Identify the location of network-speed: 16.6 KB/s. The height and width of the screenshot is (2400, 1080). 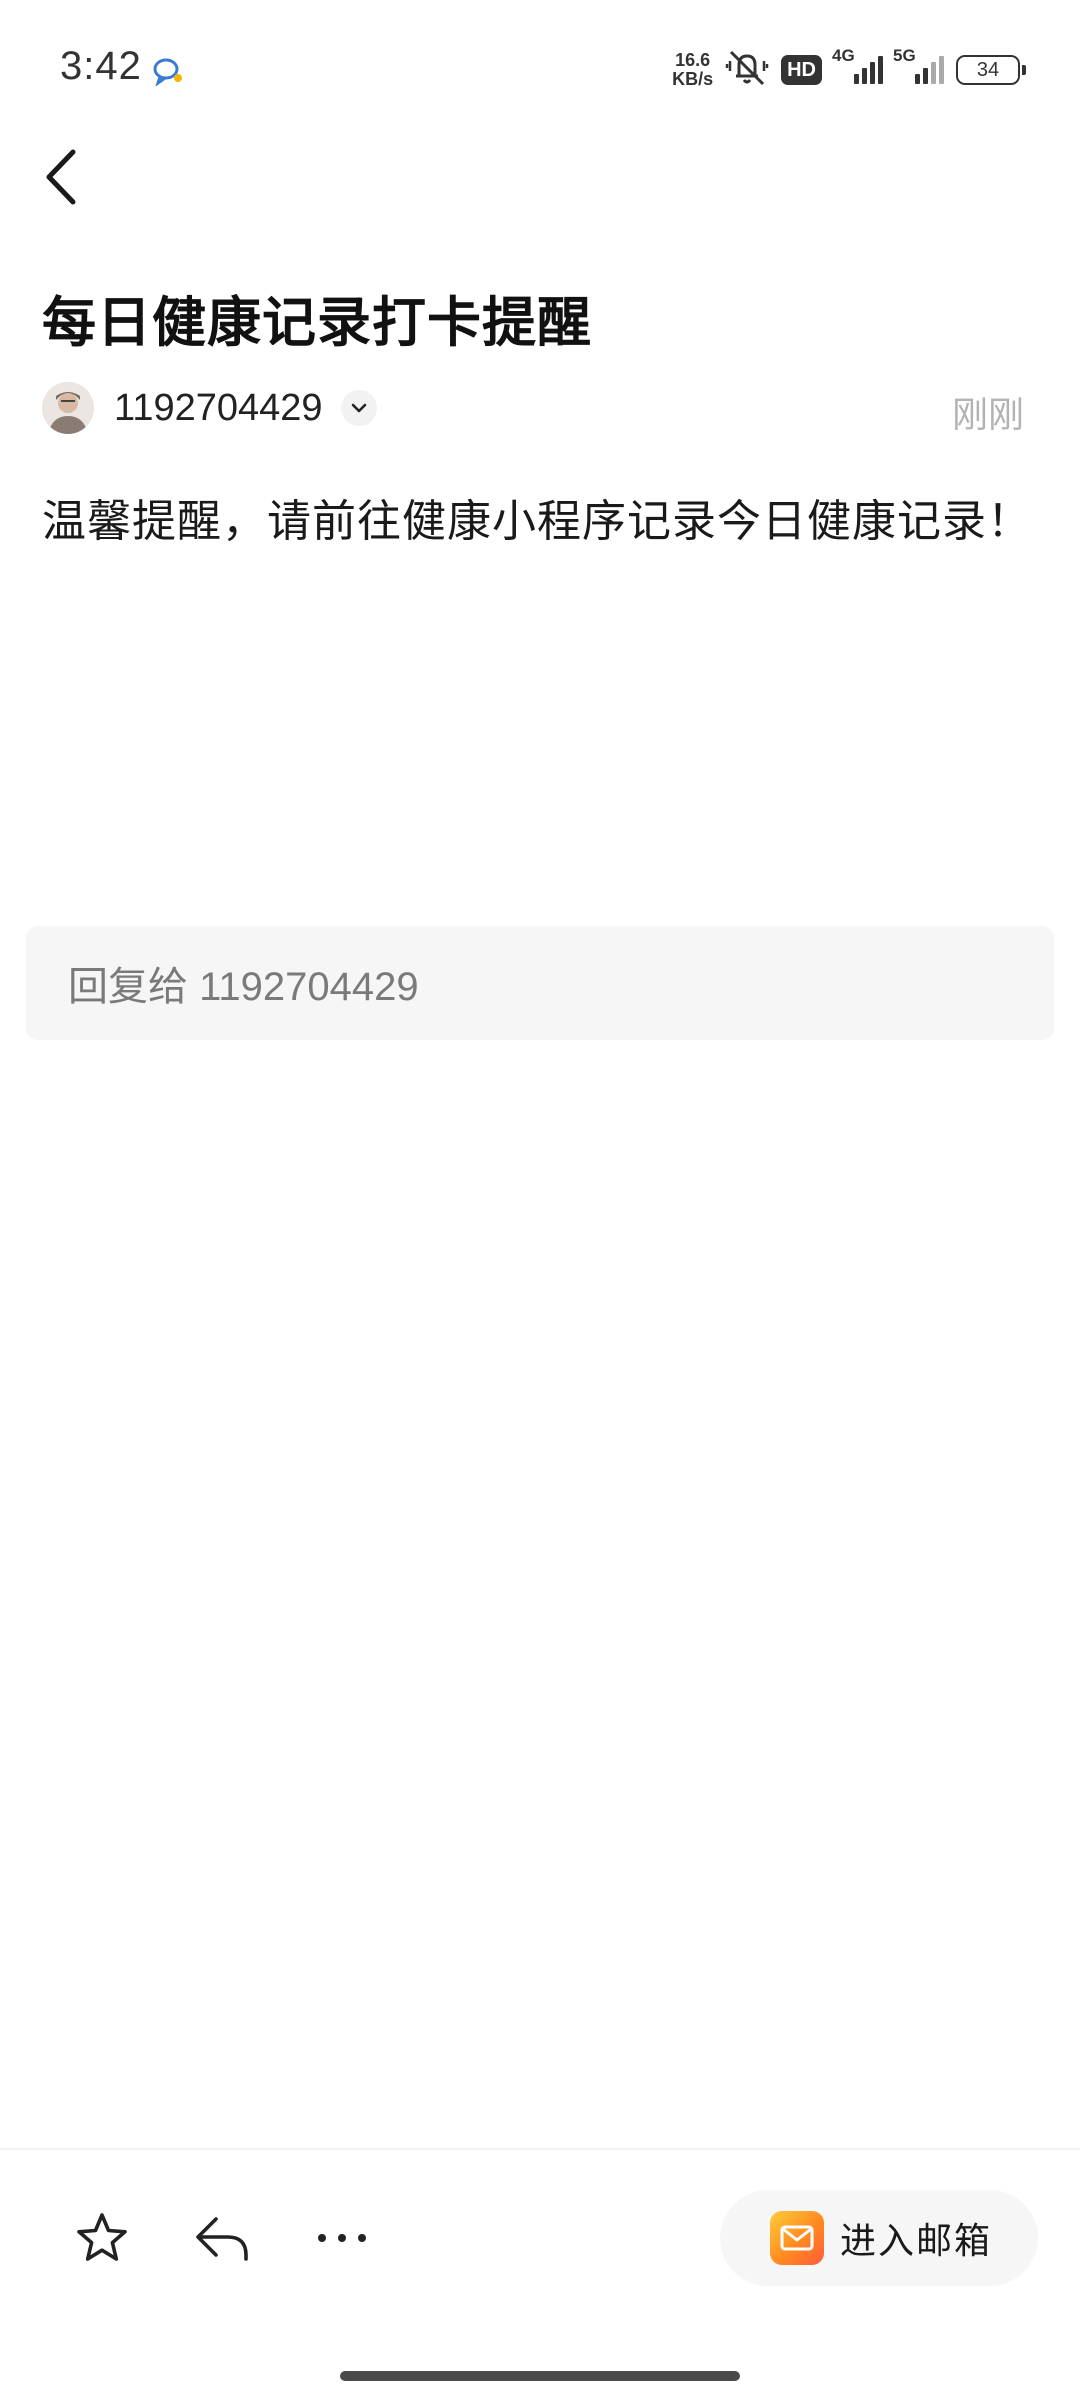
(692, 70).